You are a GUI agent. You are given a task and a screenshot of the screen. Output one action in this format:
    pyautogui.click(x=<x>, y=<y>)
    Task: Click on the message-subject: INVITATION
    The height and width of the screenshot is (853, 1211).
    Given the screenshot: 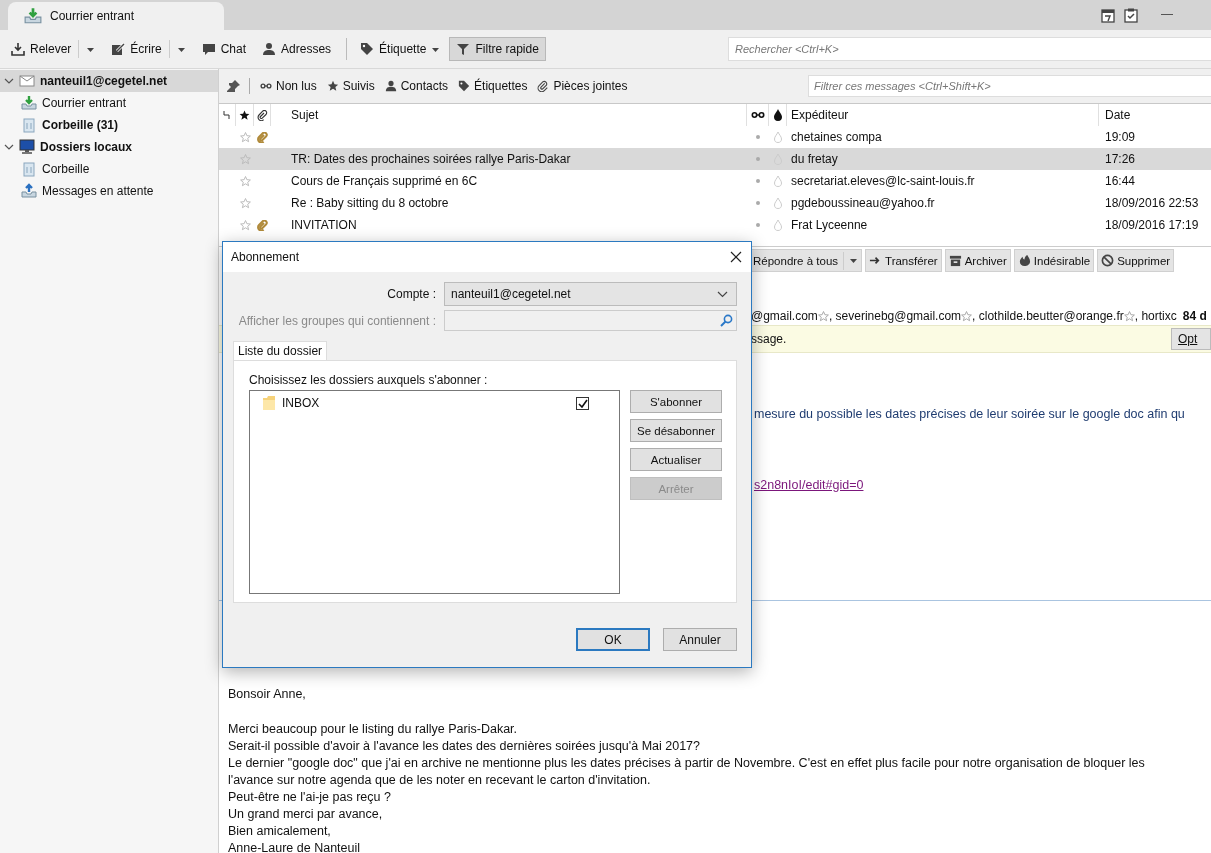 What is the action you would take?
    pyautogui.click(x=324, y=225)
    